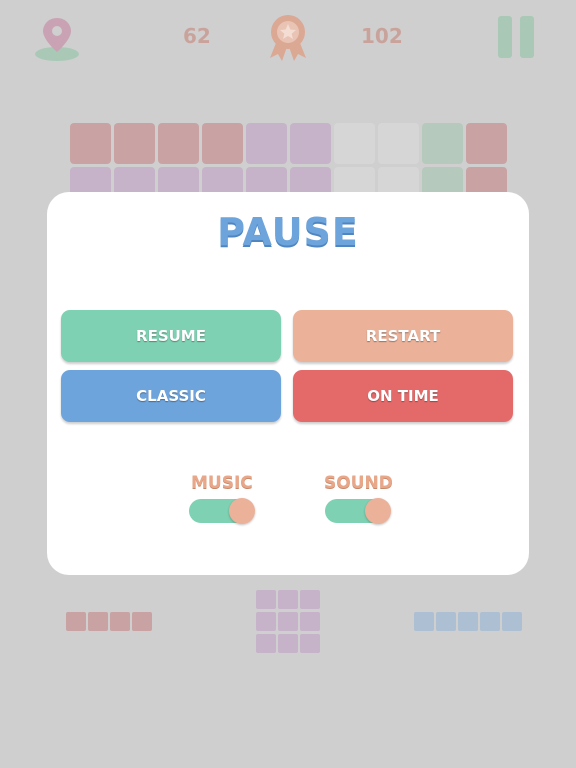 The height and width of the screenshot is (768, 576). What do you see at coordinates (171, 336) in the screenshot?
I see `resume-button: RESUME` at bounding box center [171, 336].